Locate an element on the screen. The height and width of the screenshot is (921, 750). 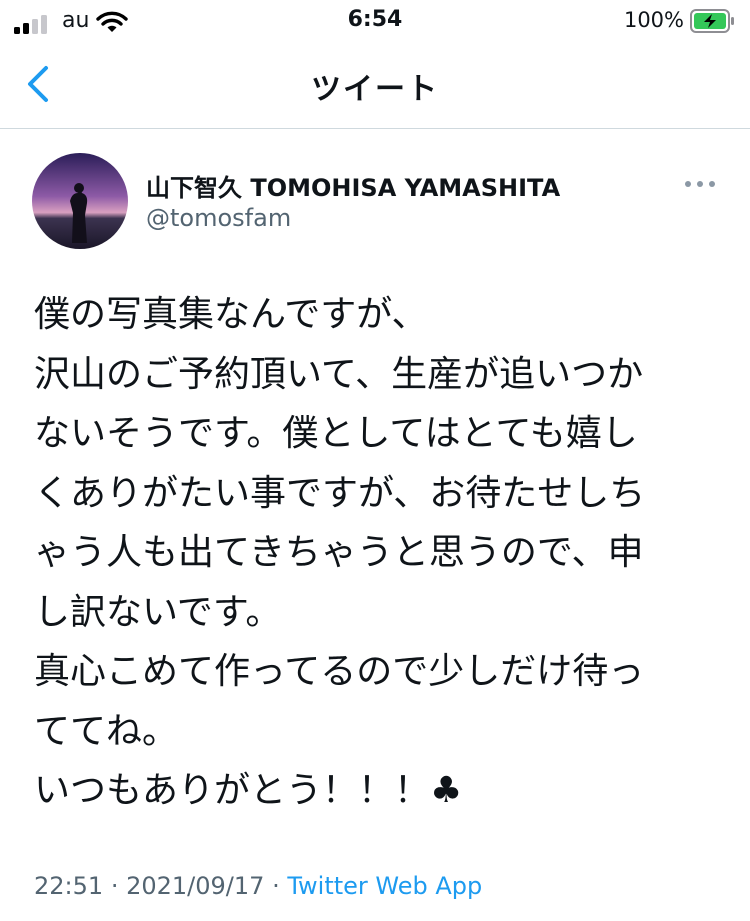
status-bar: au 6:54 100% is located at coordinates (375, 22).